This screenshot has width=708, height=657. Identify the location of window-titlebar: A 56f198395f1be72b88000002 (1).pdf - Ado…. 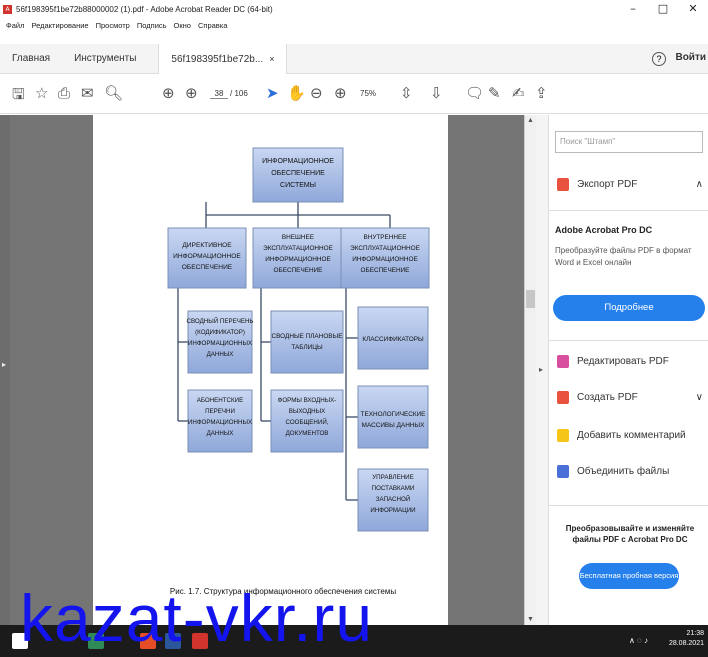
(354, 9).